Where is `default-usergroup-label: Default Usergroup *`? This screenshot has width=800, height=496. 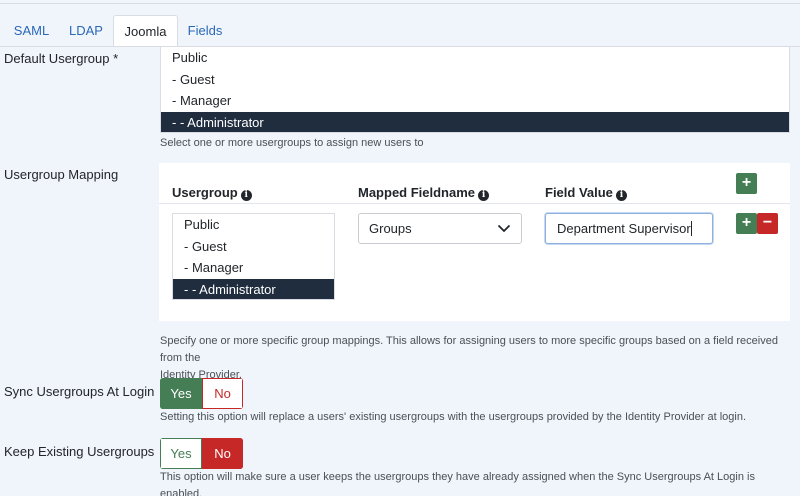 default-usergroup-label: Default Usergroup * is located at coordinates (61, 58).